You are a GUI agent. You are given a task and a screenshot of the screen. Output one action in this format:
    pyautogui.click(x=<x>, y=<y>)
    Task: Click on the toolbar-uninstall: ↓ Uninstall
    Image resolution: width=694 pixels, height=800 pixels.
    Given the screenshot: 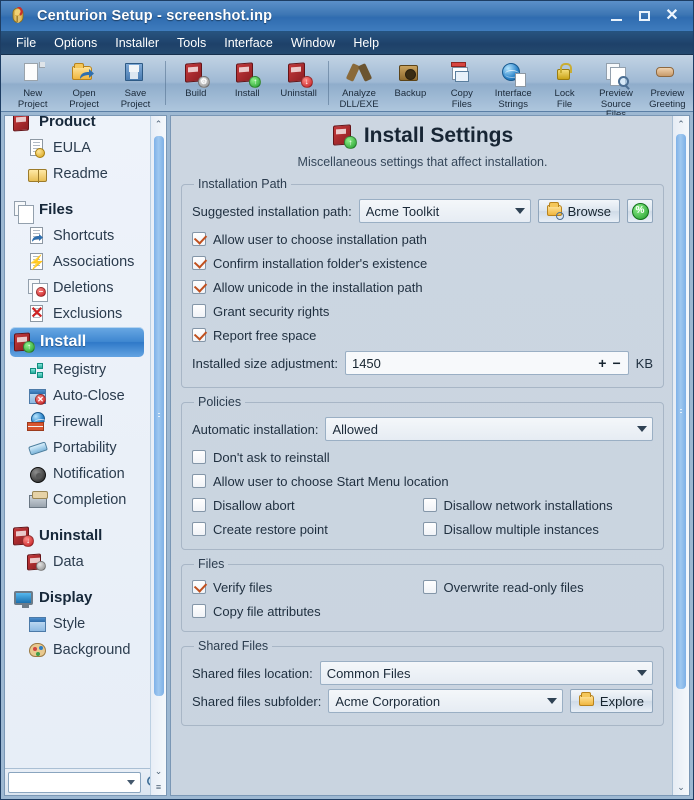 What is the action you would take?
    pyautogui.click(x=298, y=79)
    